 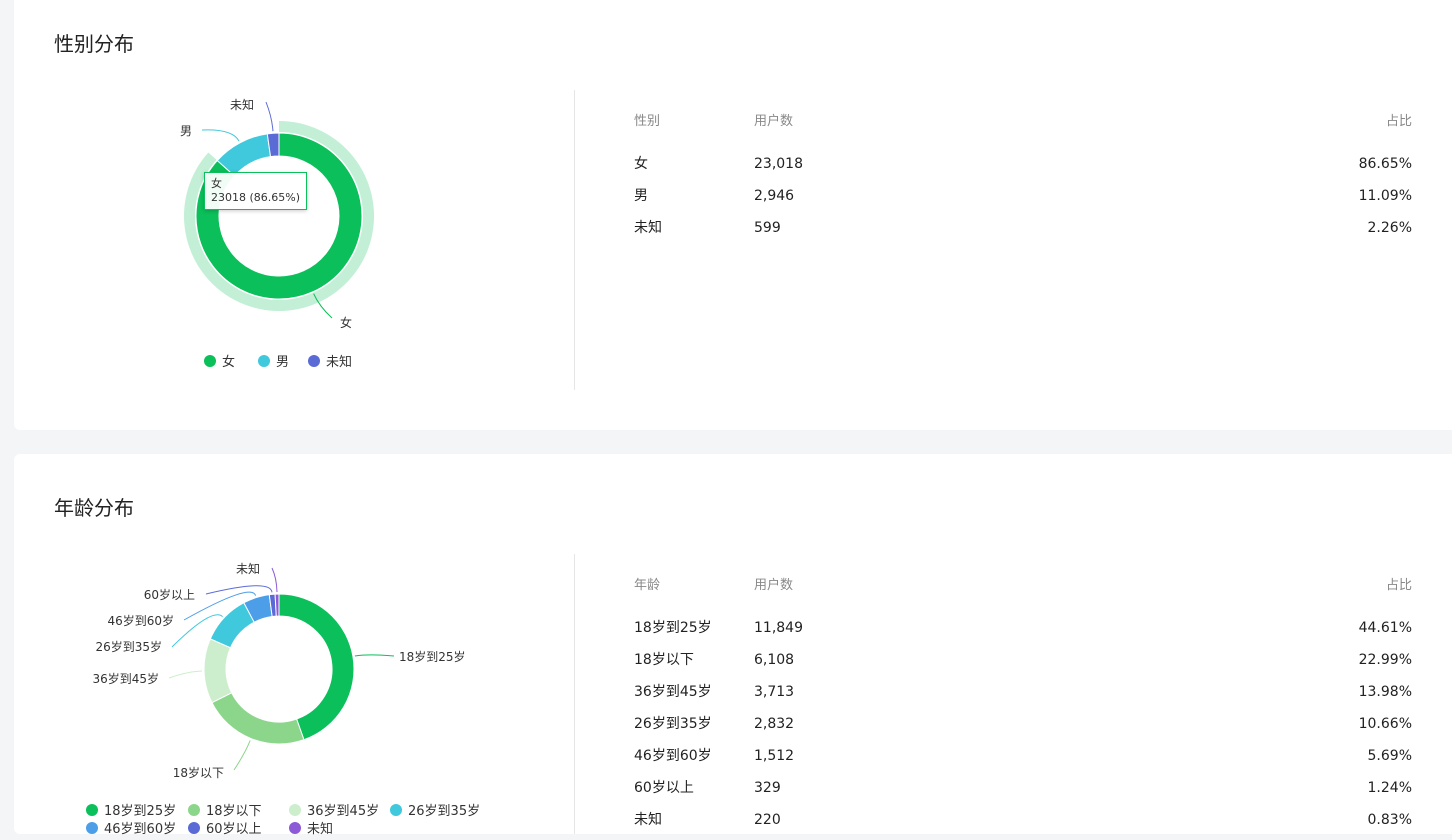 What do you see at coordinates (1389, 228) in the screenshot?
I see `row-ratio: 2.26%` at bounding box center [1389, 228].